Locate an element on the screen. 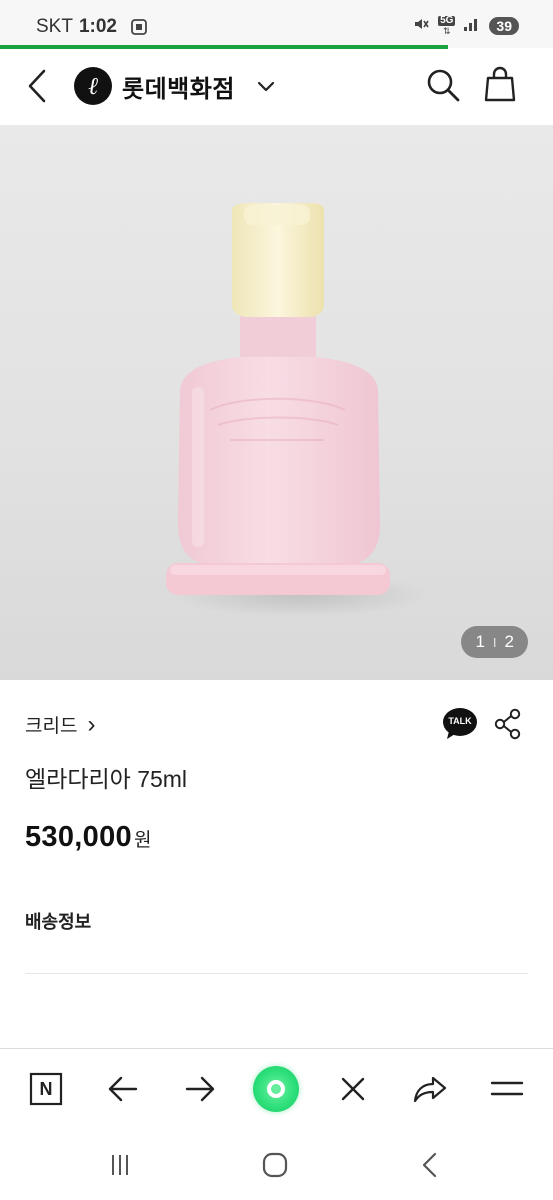 The height and width of the screenshot is (1200, 553). battery-indicator: 39 is located at coordinates (504, 25).